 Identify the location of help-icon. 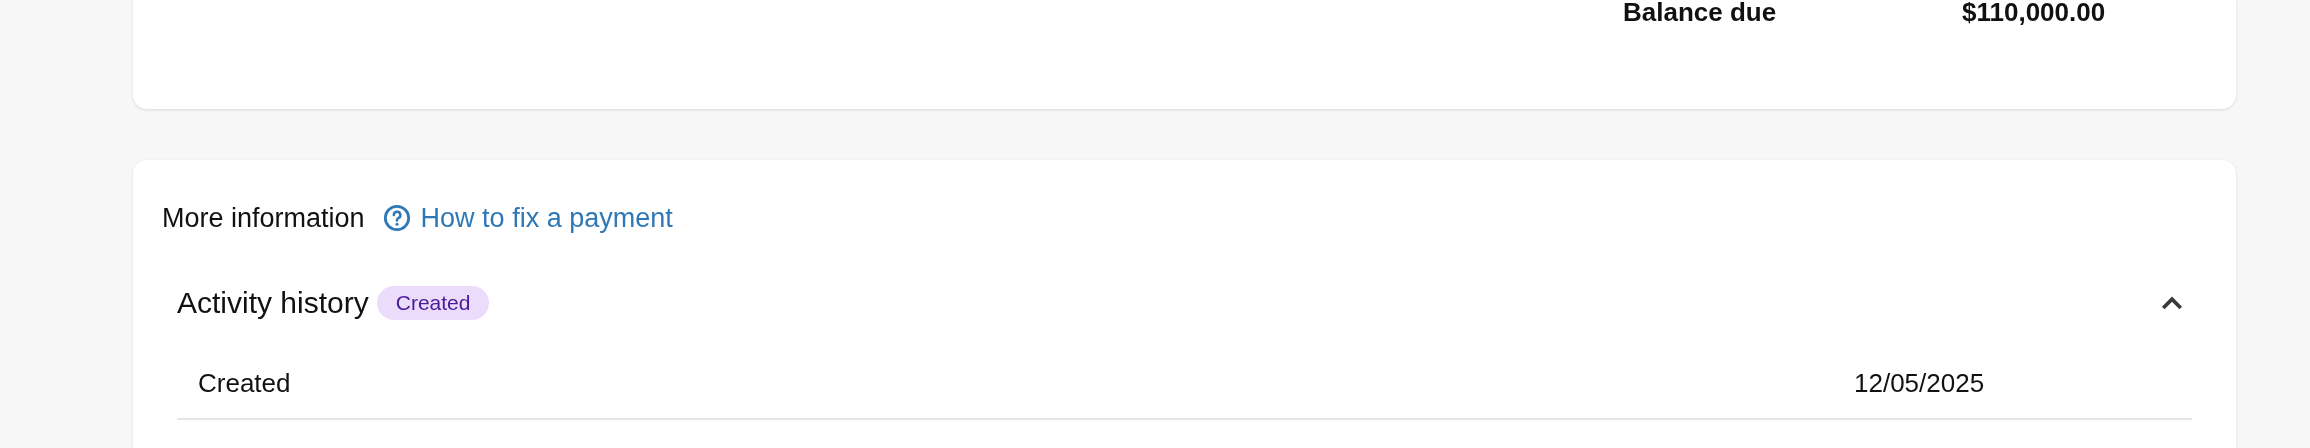
(396, 218).